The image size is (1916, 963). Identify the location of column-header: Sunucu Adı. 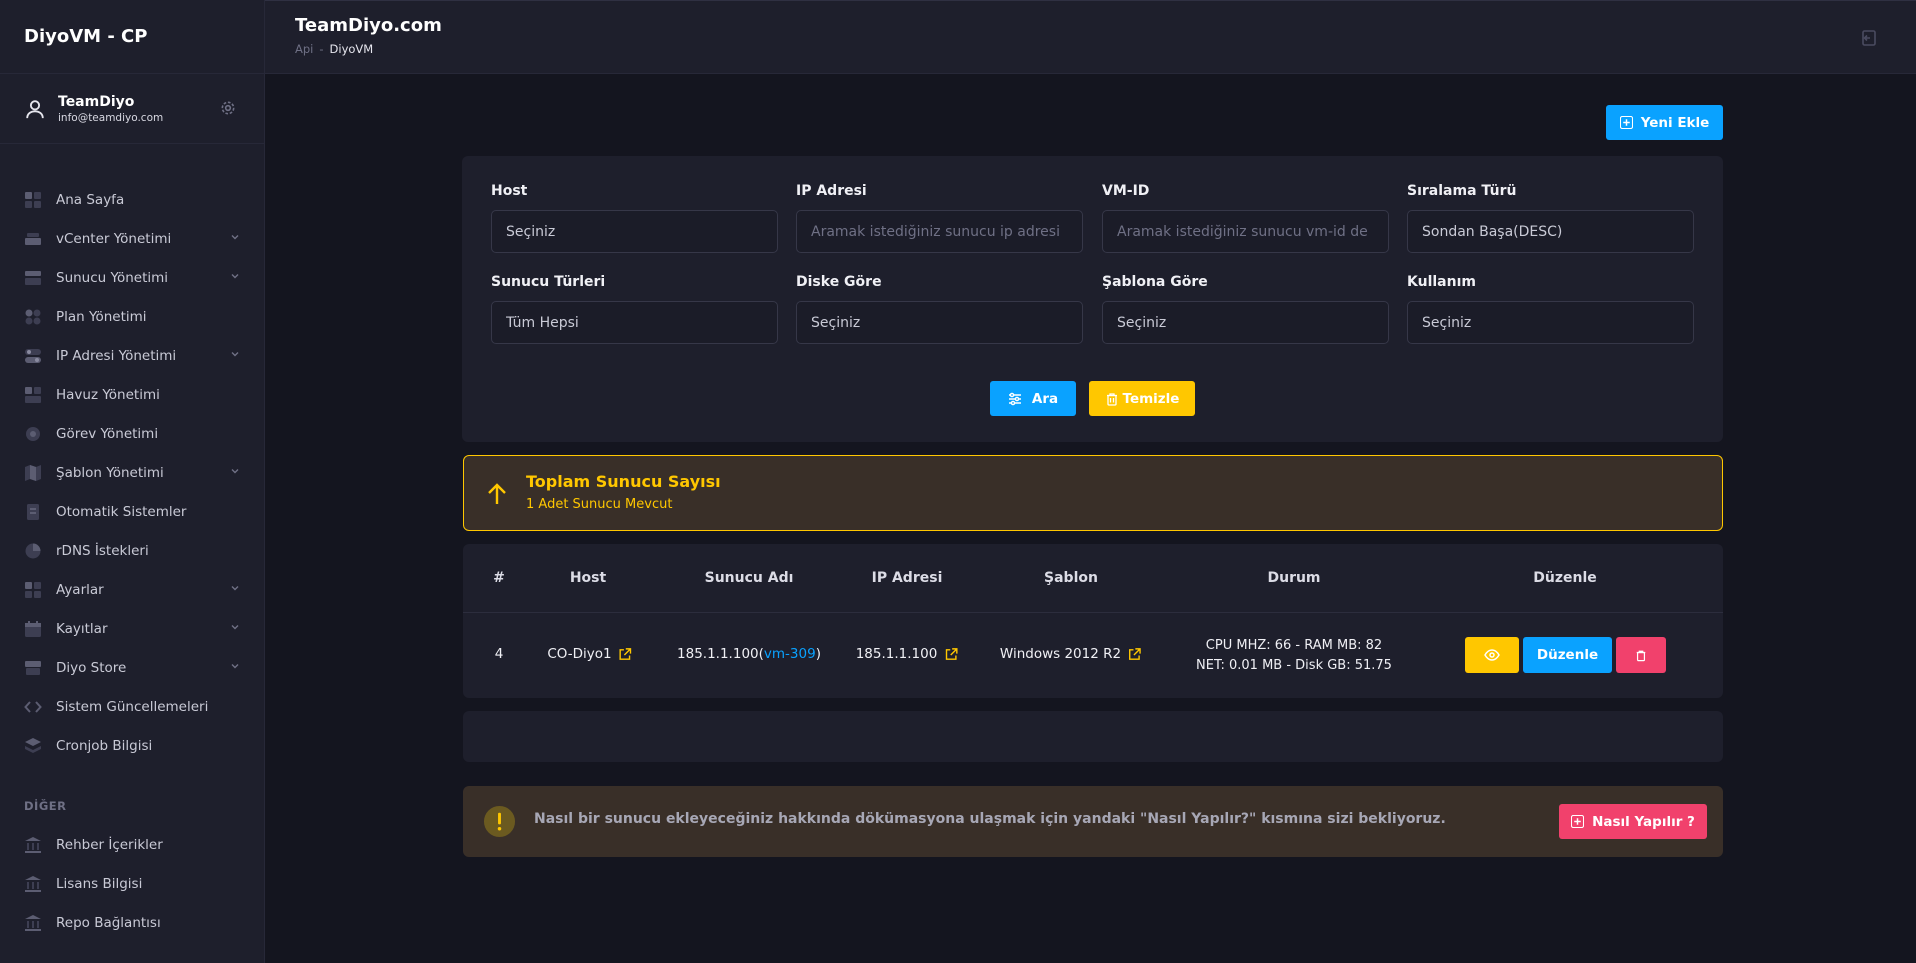
(749, 578).